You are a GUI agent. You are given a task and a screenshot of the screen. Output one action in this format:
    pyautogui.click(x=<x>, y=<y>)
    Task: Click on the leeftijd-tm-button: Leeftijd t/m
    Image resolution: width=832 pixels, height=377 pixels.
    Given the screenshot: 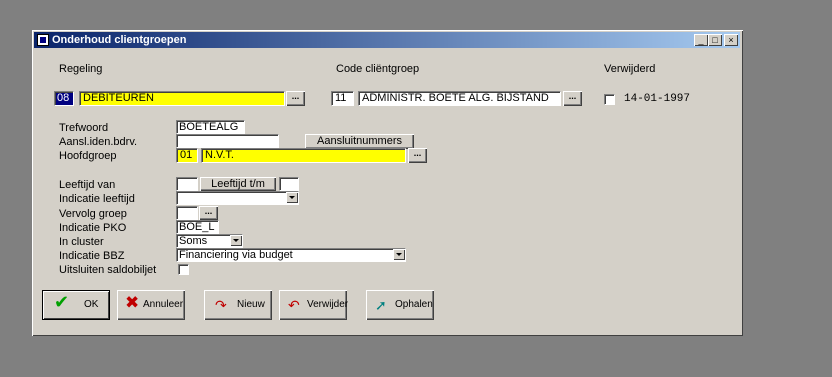 What is the action you would take?
    pyautogui.click(x=238, y=184)
    